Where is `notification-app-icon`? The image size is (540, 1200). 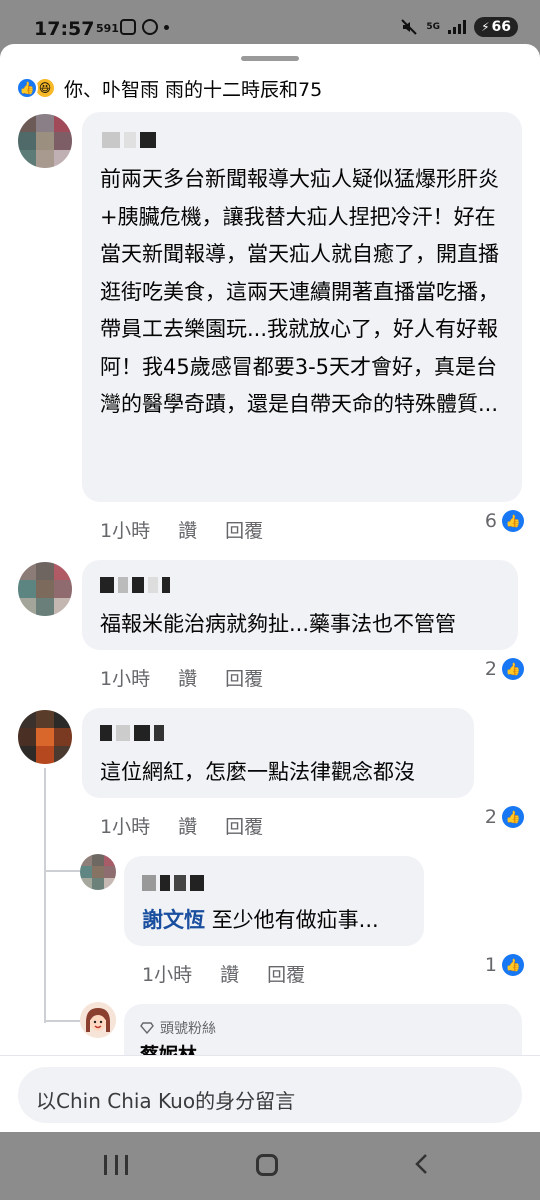 notification-app-icon is located at coordinates (128, 27).